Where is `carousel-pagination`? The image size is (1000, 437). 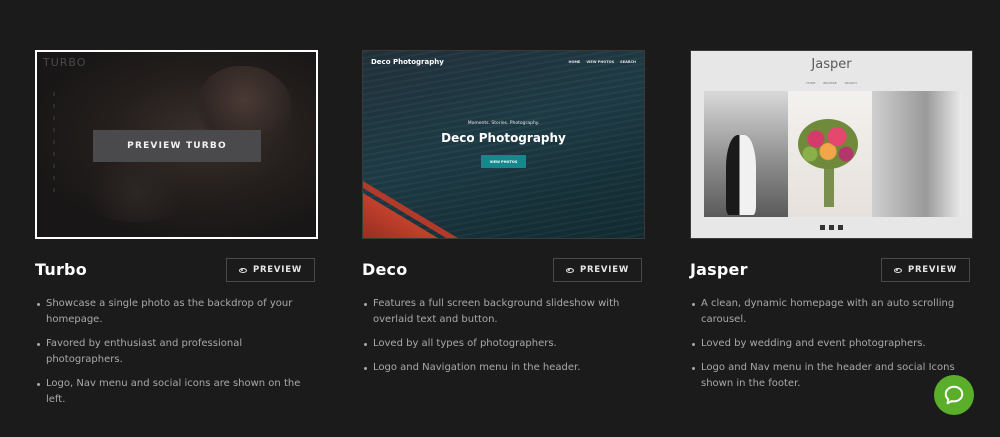 carousel-pagination is located at coordinates (831, 227).